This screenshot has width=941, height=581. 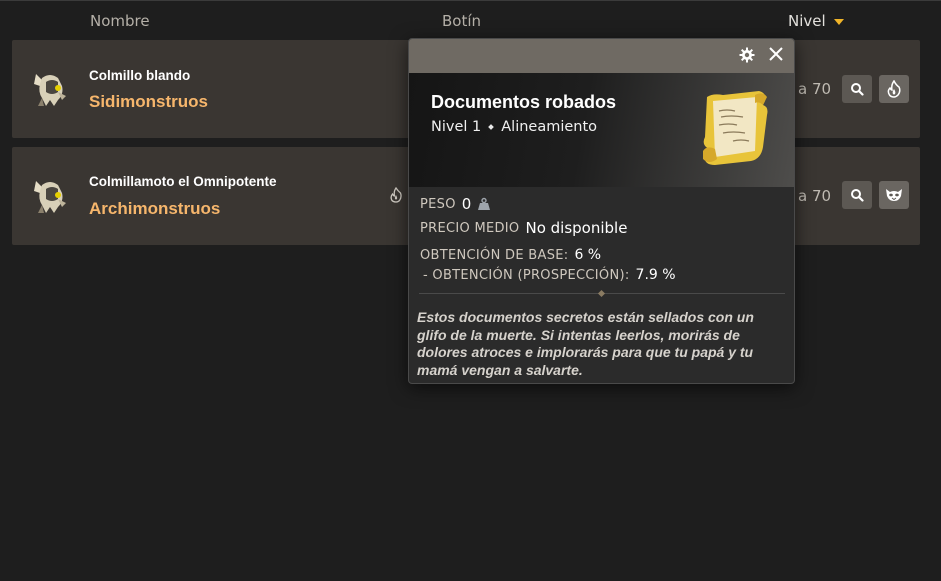 What do you see at coordinates (523, 228) in the screenshot?
I see `price-line: PRECIO MEDIO No disponible` at bounding box center [523, 228].